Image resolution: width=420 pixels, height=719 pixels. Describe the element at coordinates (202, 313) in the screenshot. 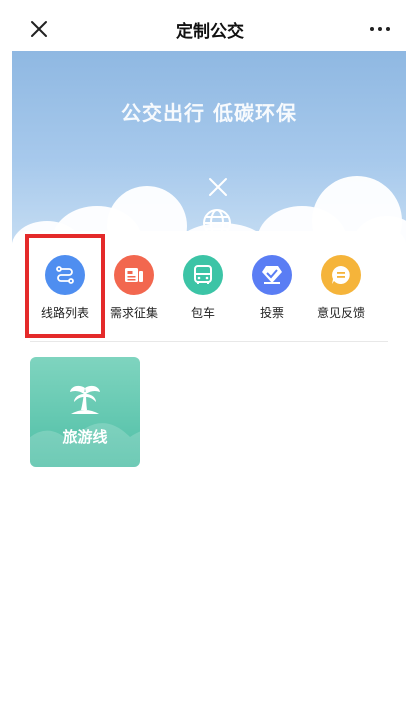

I see `menu-label: 包车` at that location.